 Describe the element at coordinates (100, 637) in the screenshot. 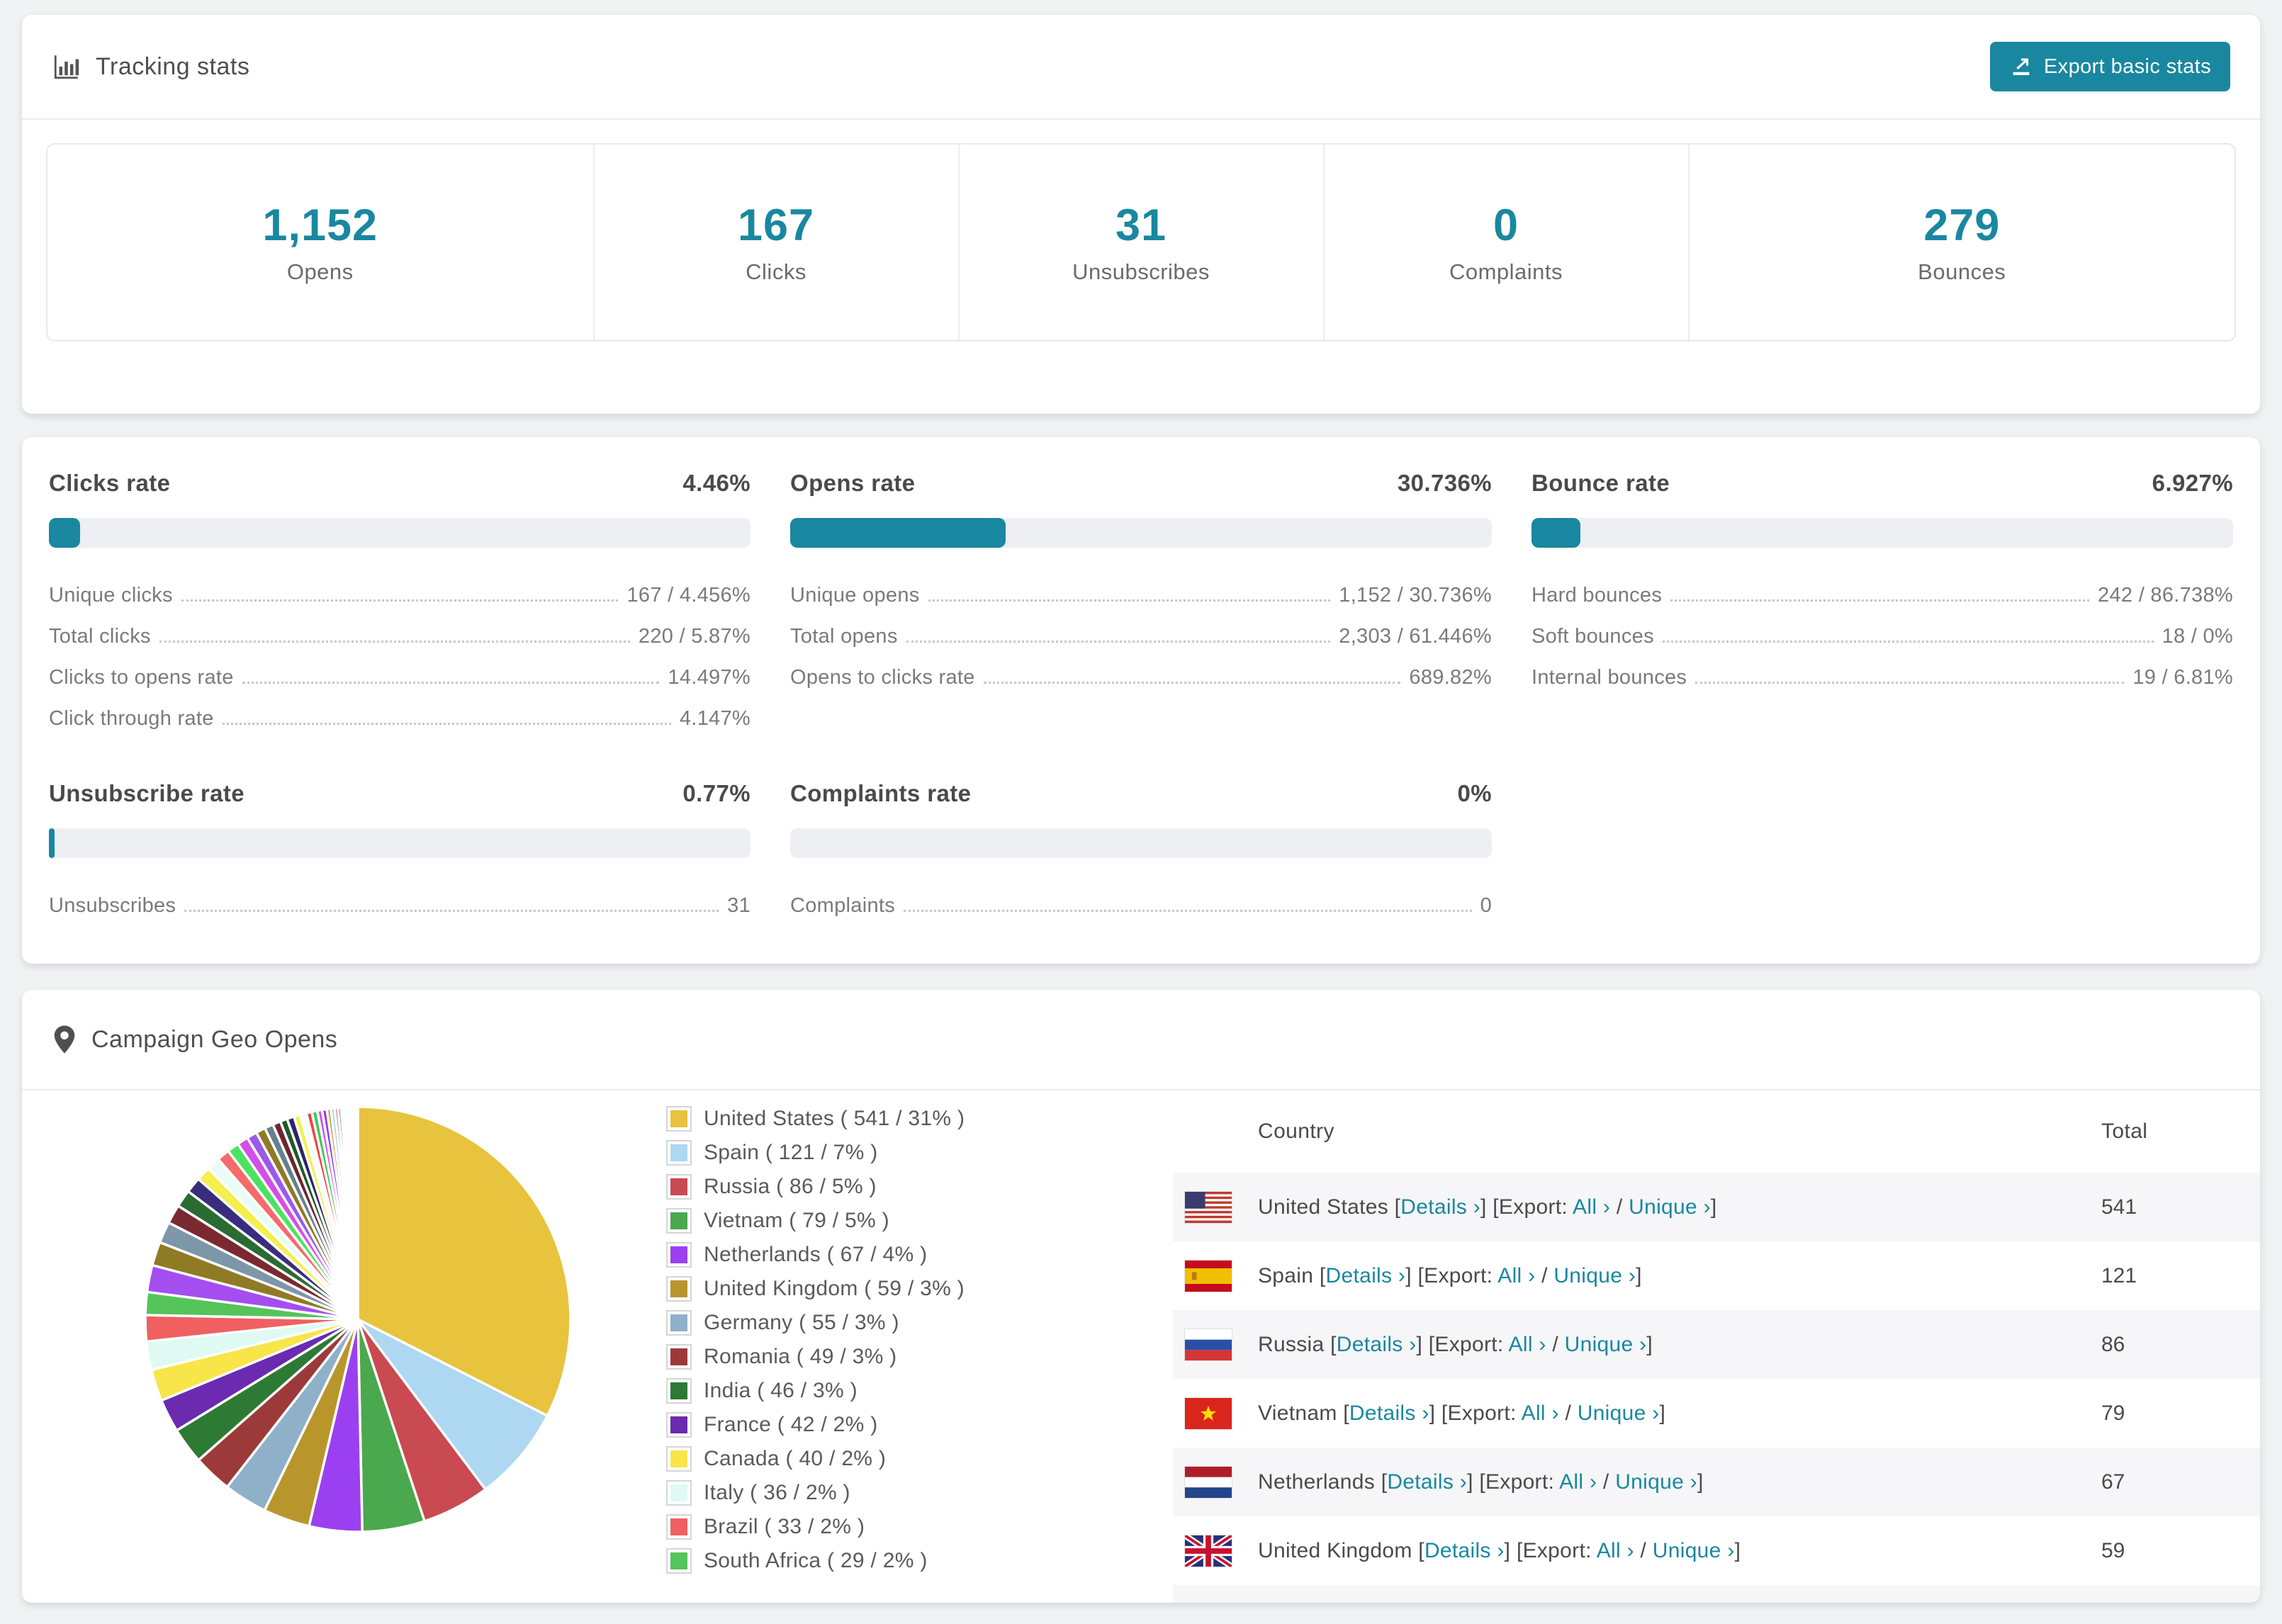

I see `rate-row-label: Total clicks` at that location.